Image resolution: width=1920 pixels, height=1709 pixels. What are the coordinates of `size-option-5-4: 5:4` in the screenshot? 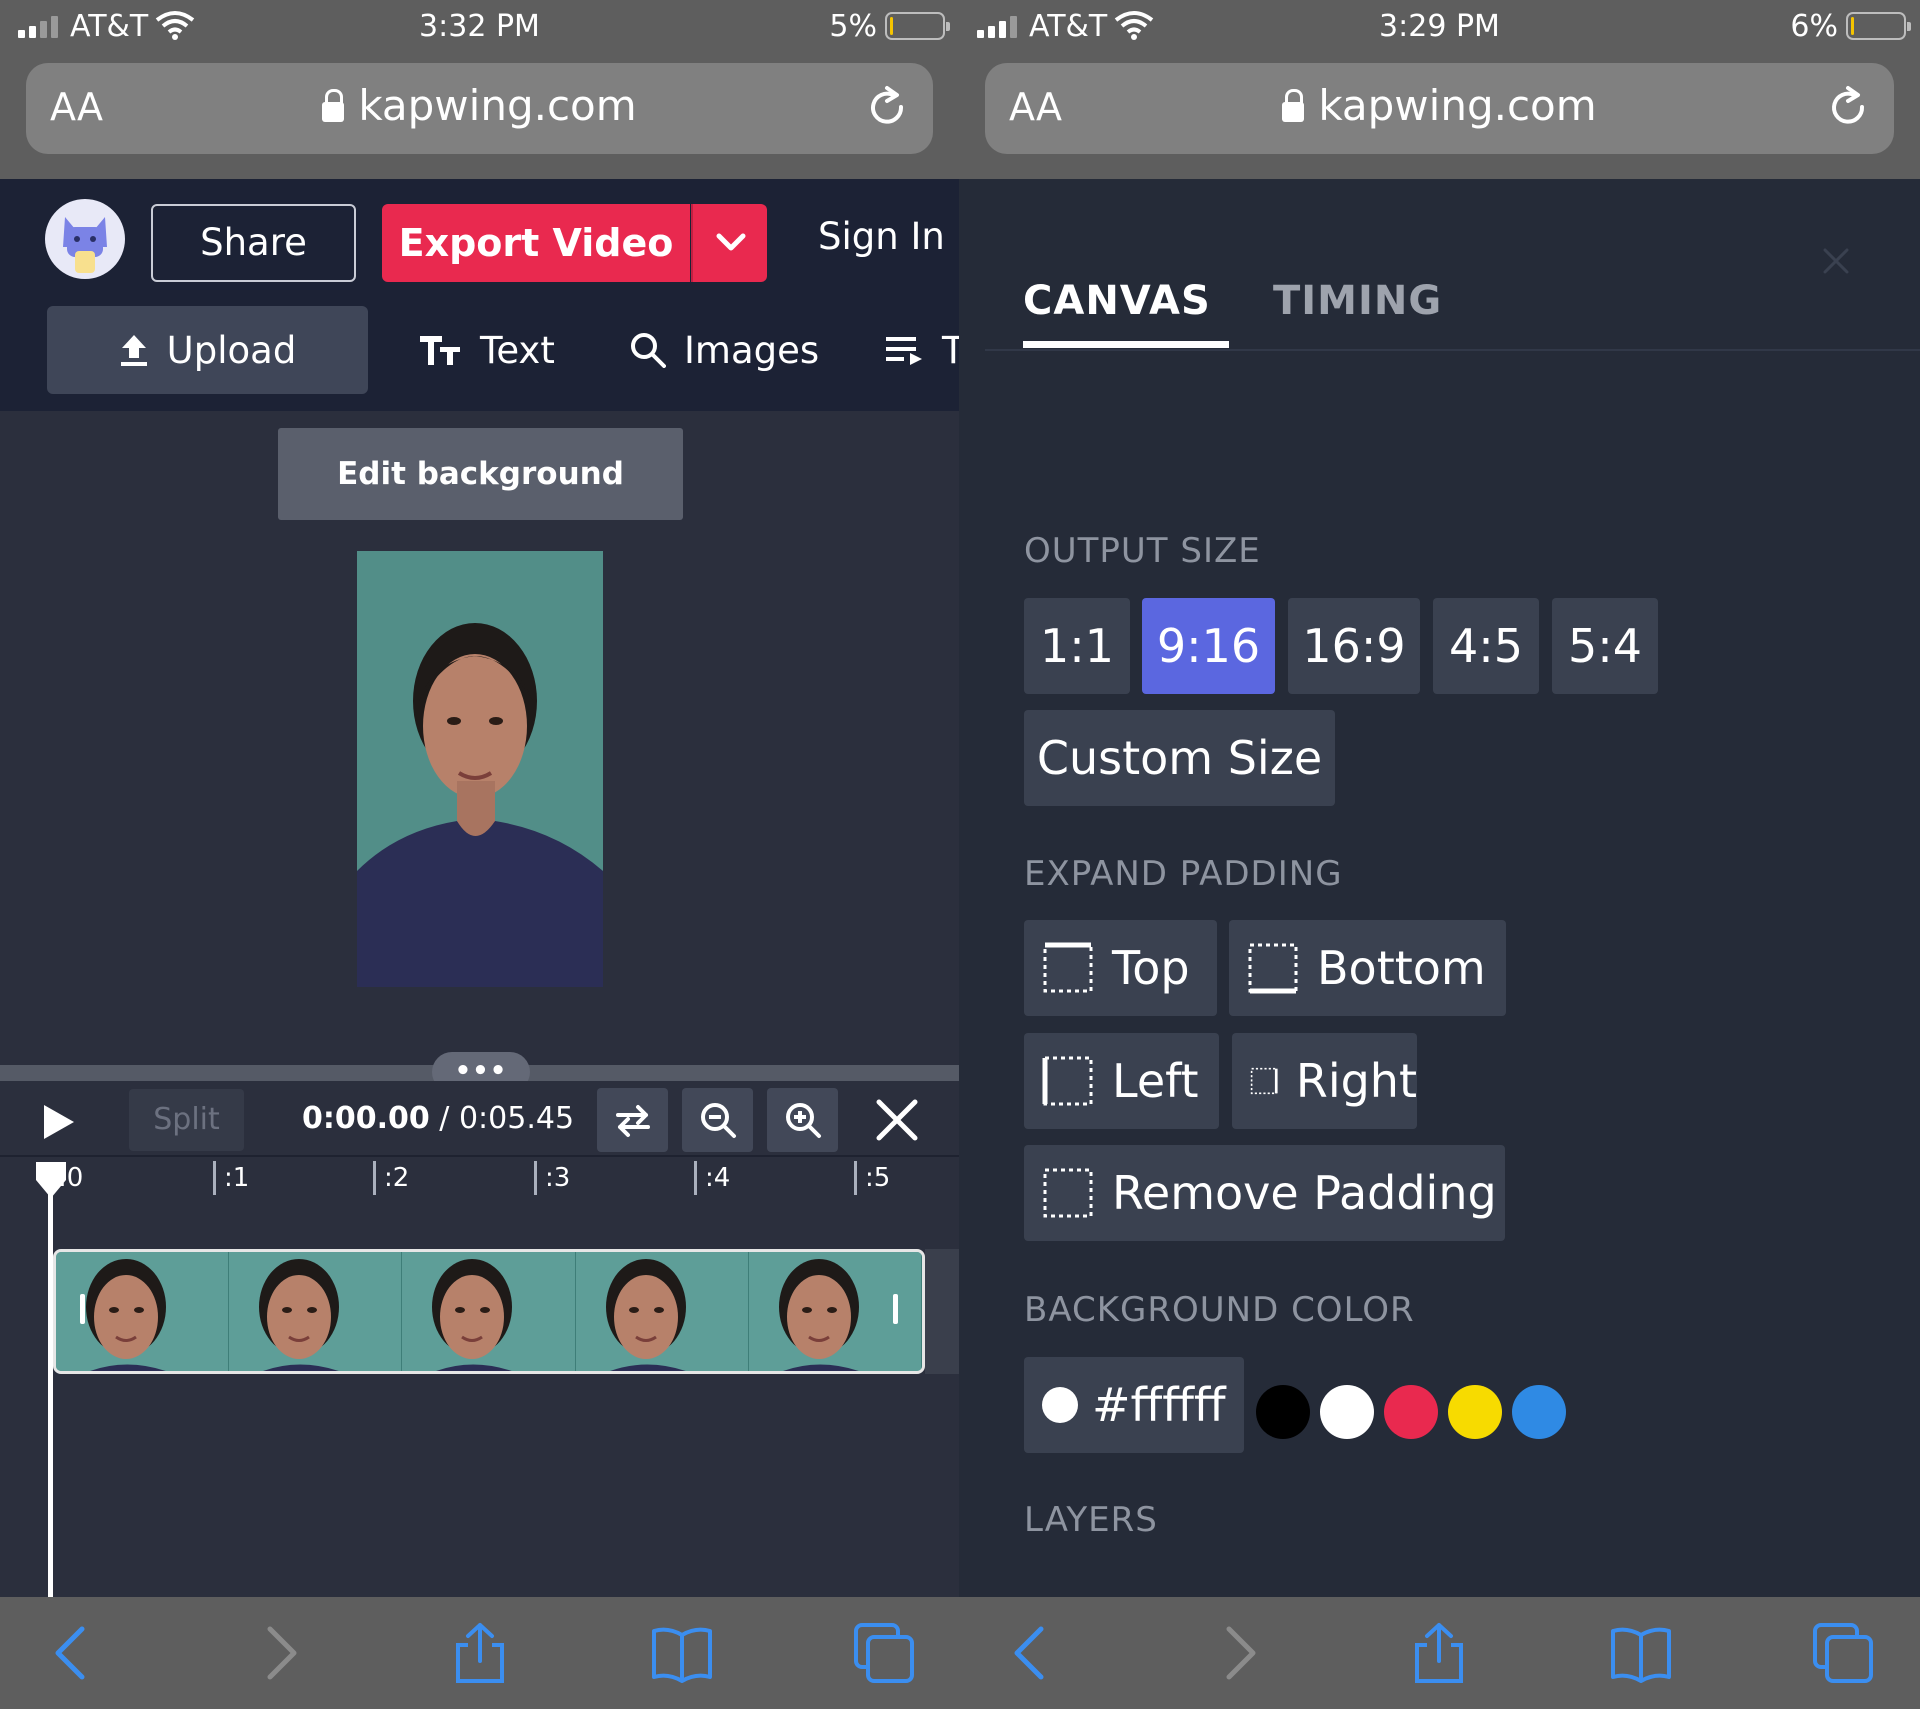 It's located at (1605, 646).